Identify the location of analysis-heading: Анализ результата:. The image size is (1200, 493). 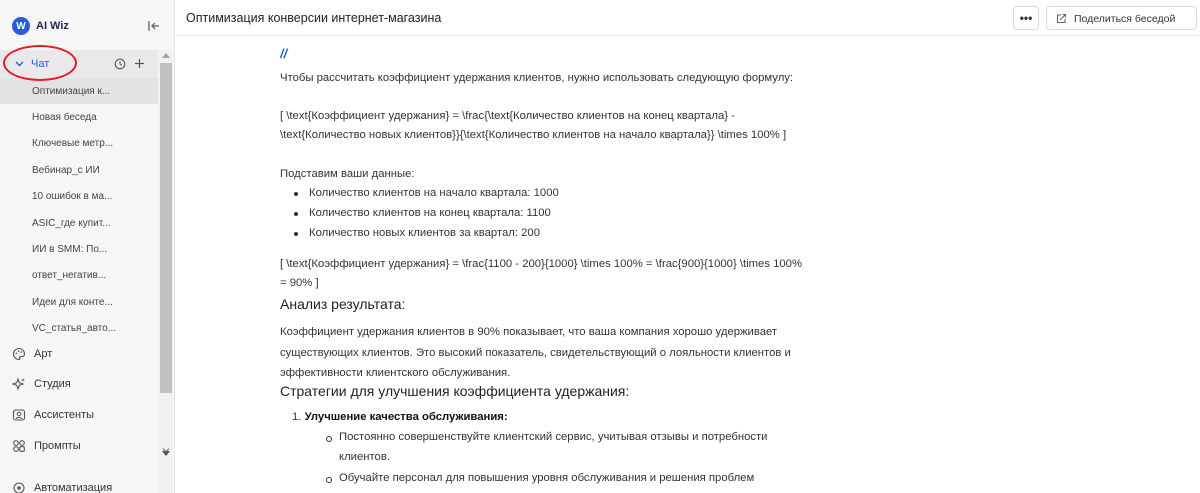
(343, 304).